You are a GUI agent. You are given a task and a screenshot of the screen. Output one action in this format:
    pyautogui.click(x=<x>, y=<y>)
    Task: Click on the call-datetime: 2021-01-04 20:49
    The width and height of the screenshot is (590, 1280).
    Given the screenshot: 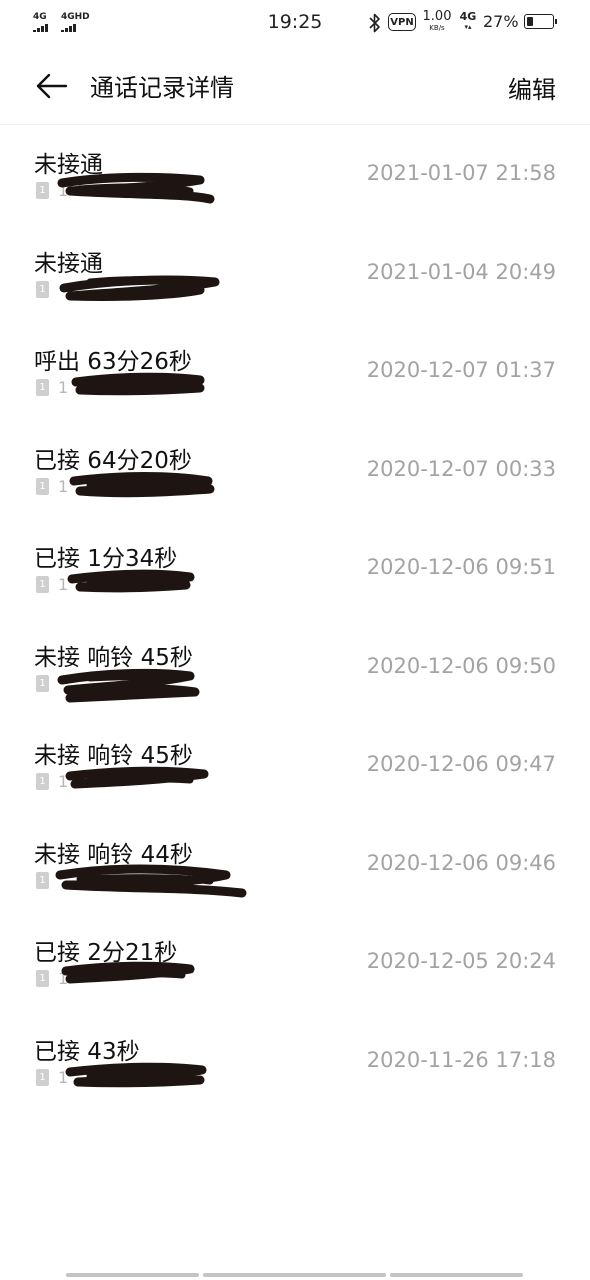 What is the action you would take?
    pyautogui.click(x=461, y=271)
    